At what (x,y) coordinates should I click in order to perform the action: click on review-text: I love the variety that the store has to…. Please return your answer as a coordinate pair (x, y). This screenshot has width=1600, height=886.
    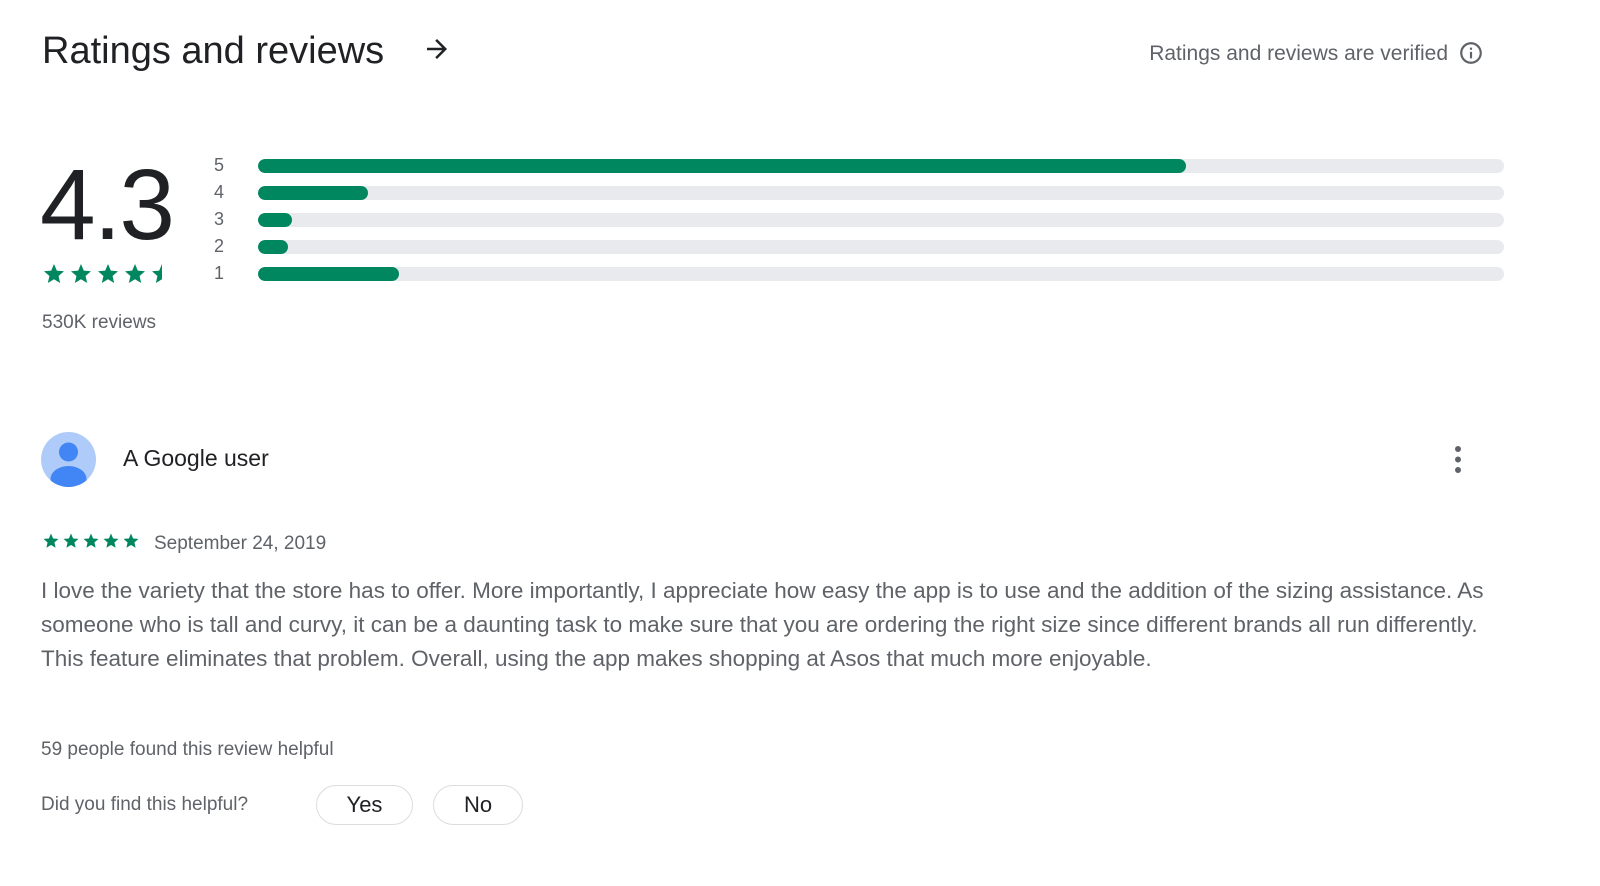
    Looking at the image, I should click on (762, 624).